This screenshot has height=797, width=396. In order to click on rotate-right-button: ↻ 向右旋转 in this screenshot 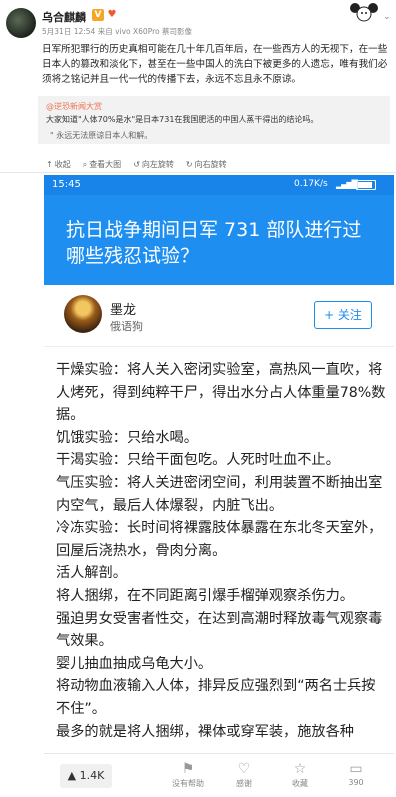, I will do `click(206, 164)`.